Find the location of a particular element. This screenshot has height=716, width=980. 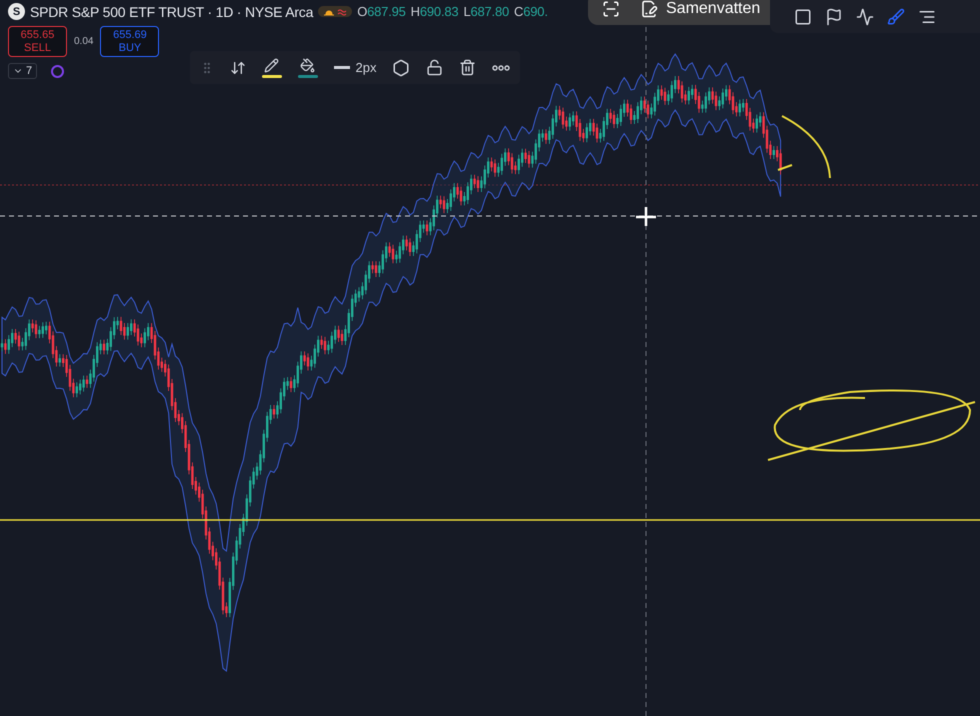

symbol-logo: S is located at coordinates (16, 11).